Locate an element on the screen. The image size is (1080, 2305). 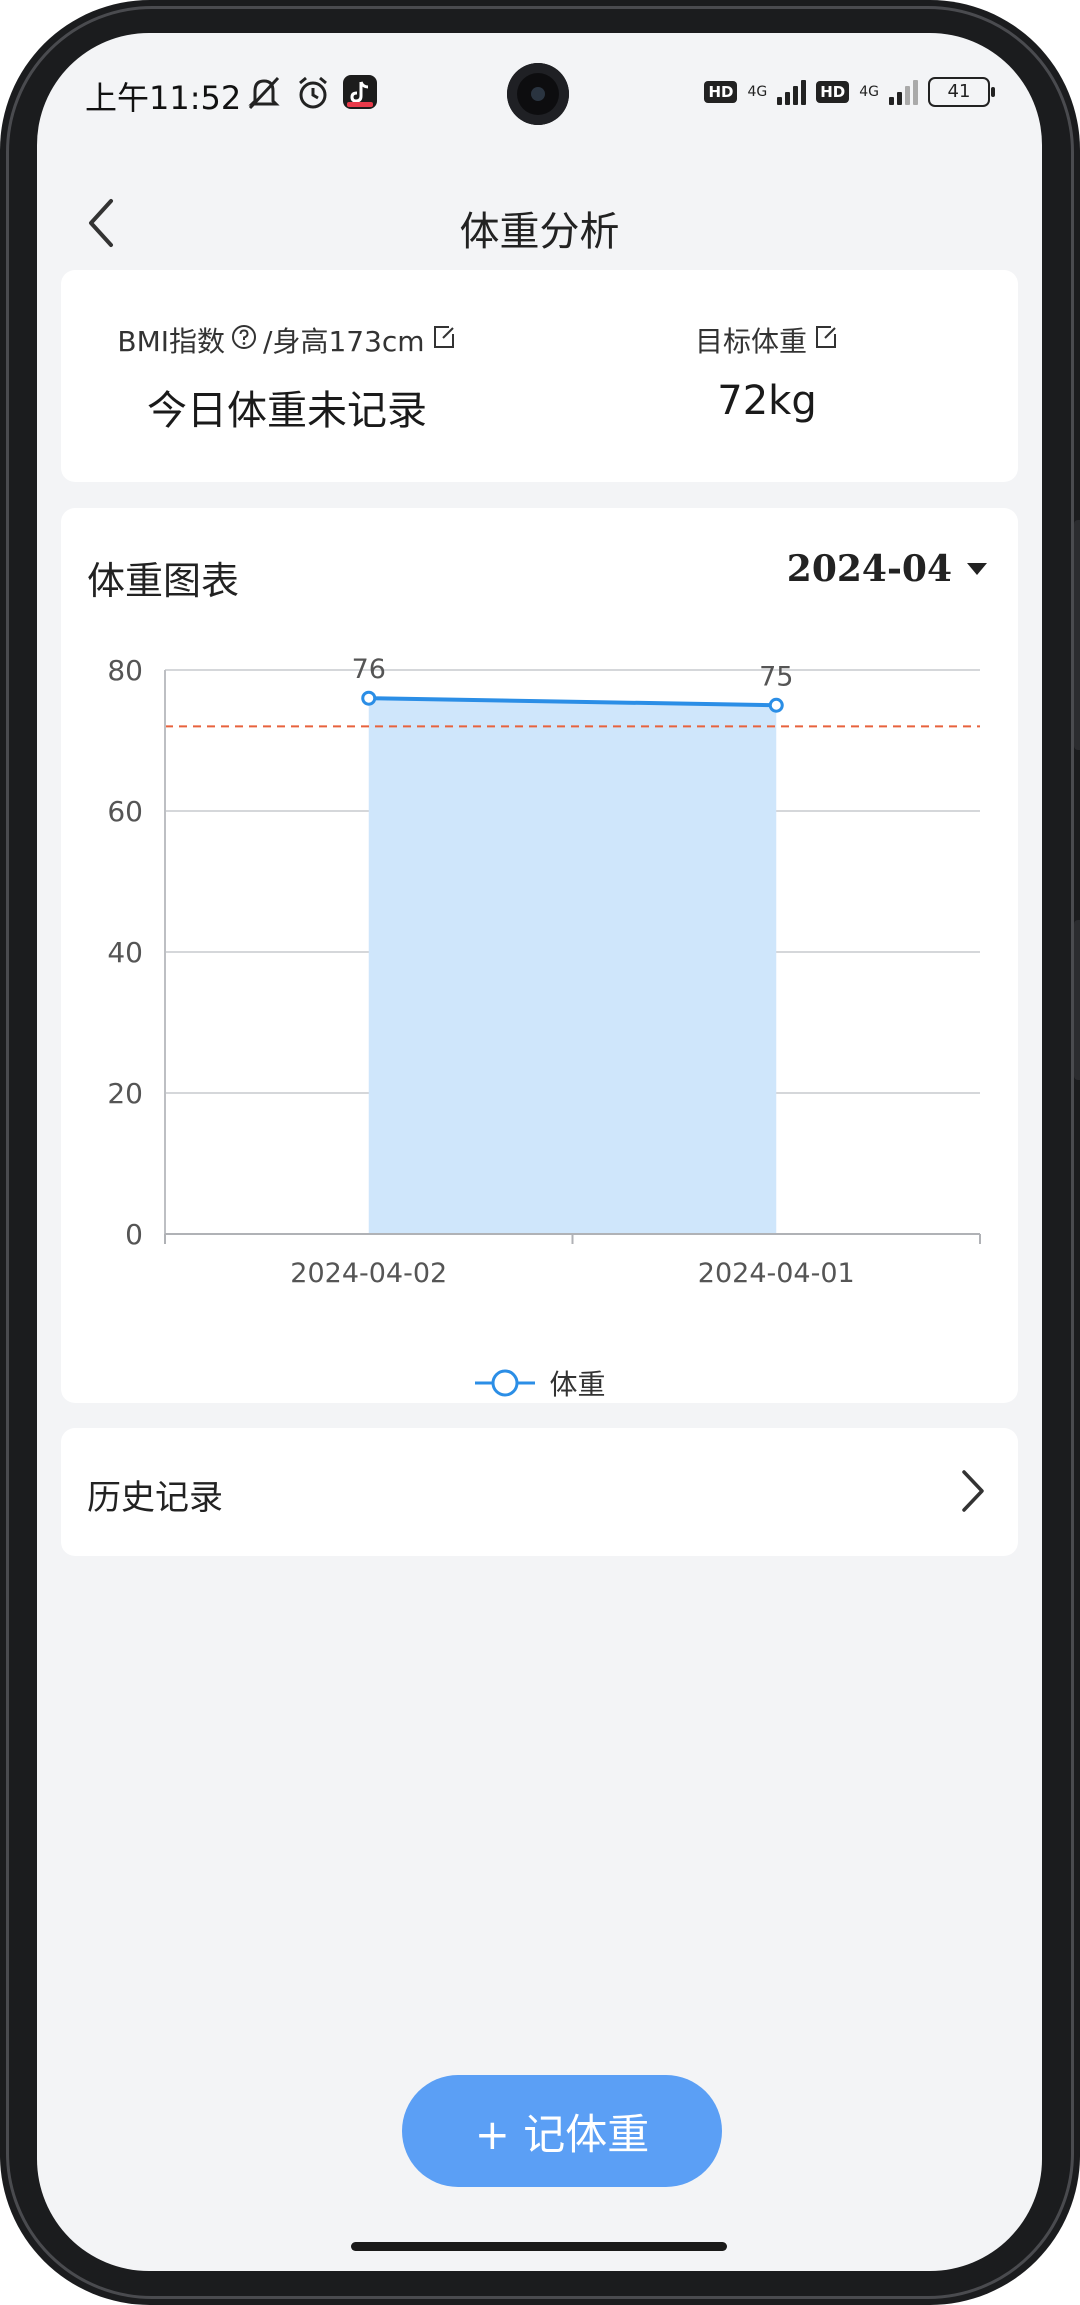
series-area is located at coordinates (572, 966).